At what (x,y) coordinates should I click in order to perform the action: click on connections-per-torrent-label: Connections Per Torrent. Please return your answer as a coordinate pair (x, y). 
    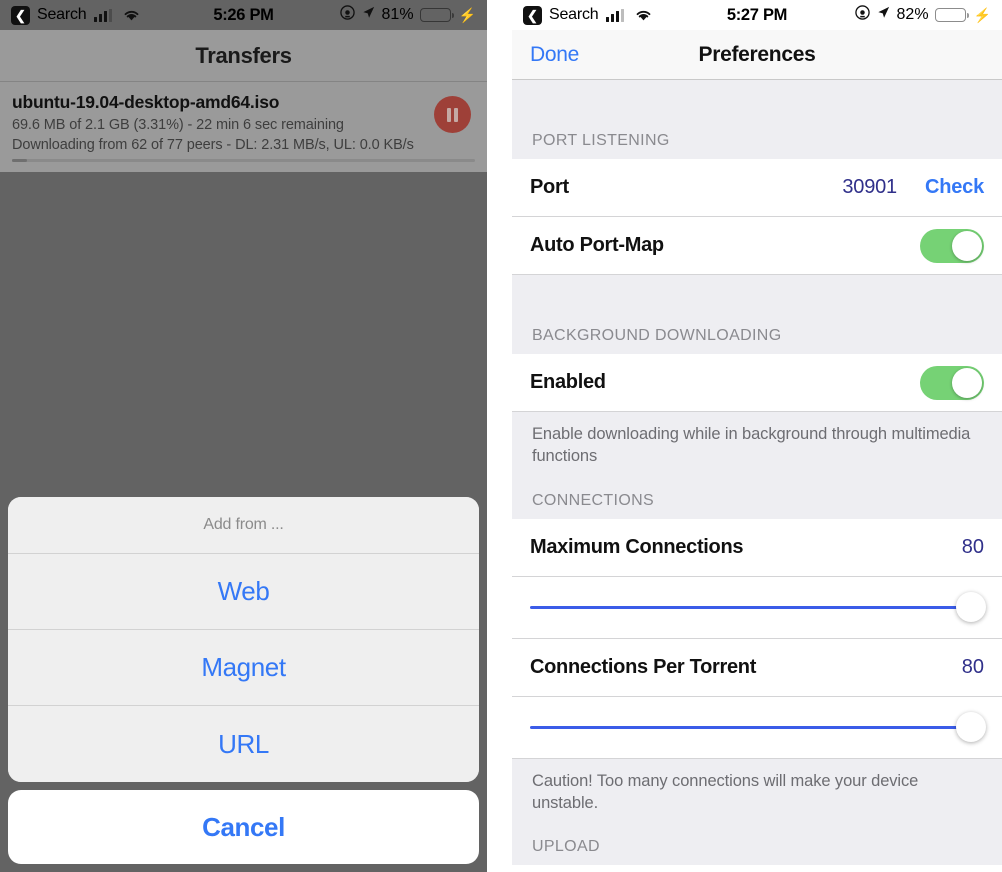
    Looking at the image, I should click on (643, 666).